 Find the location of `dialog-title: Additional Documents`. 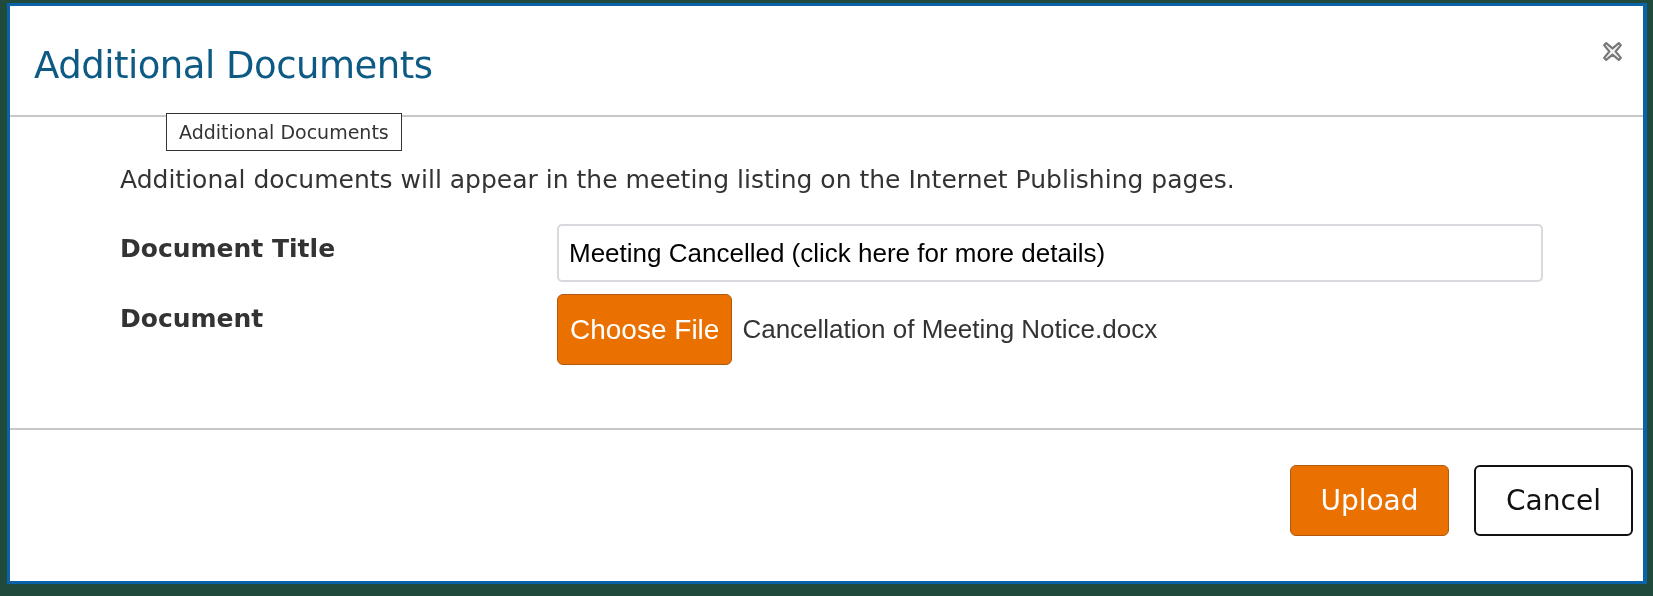

dialog-title: Additional Documents is located at coordinates (233, 65).